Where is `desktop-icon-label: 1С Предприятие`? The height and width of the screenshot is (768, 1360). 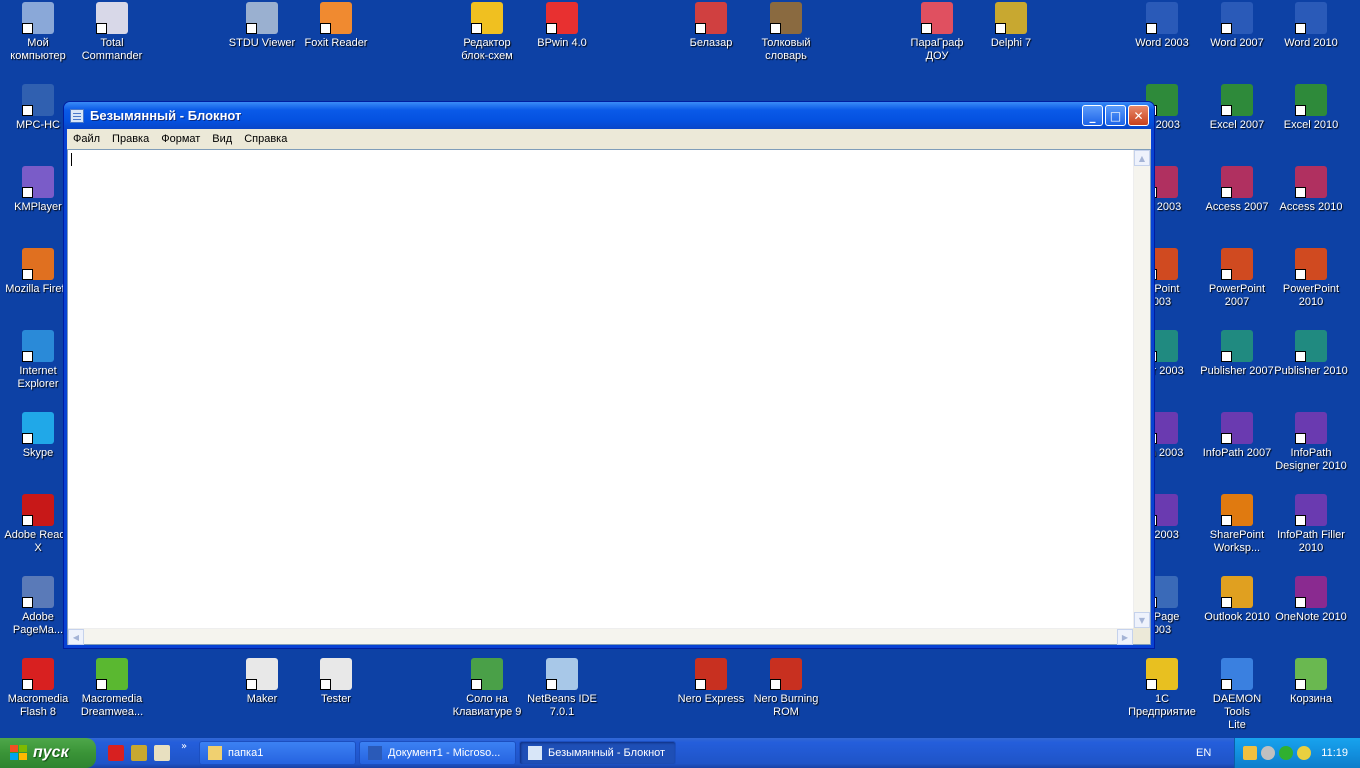 desktop-icon-label: 1С Предприятие is located at coordinates (1162, 705).